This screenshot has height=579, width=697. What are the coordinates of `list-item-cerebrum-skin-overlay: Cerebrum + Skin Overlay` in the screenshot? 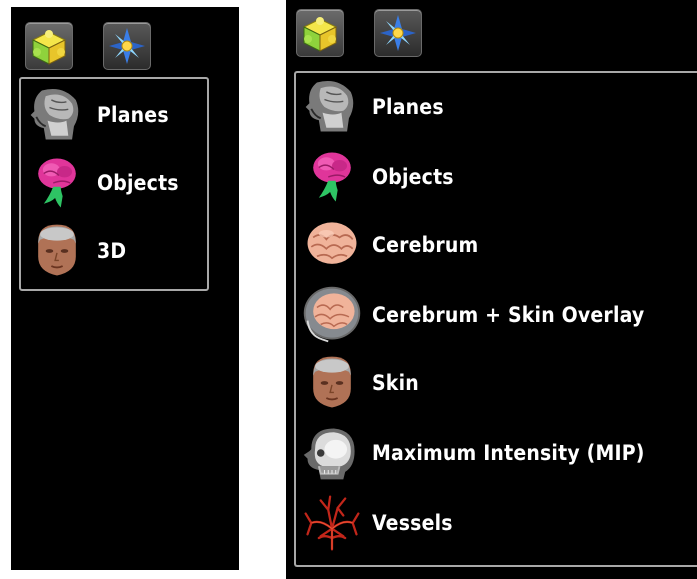 It's located at (472, 315).